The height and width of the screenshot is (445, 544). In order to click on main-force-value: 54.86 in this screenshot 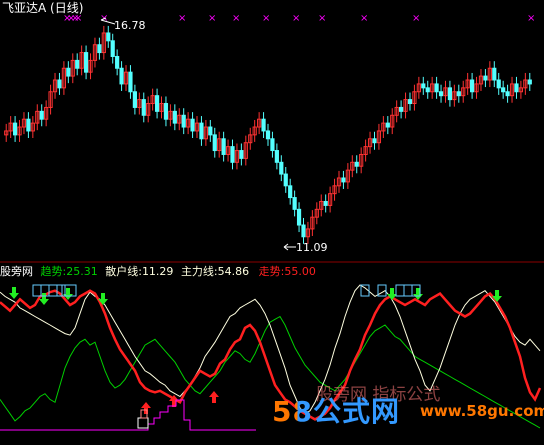, I will do `click(233, 271)`.